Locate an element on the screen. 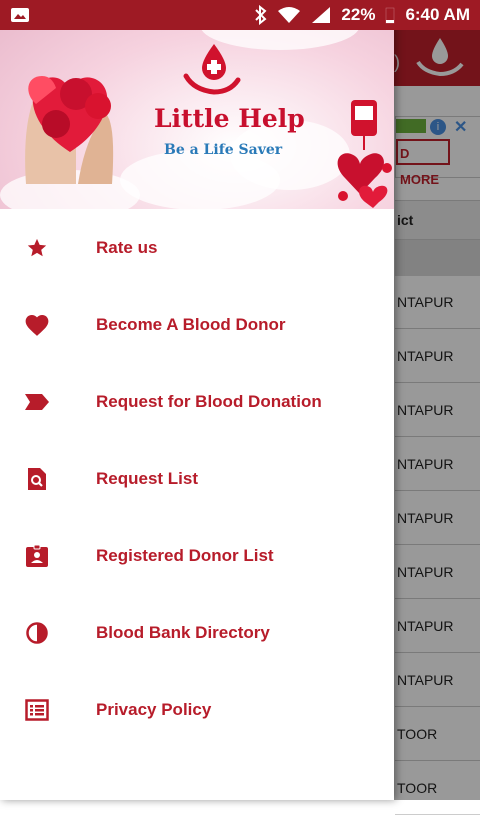 The image size is (480, 815). clock: 6:40 AM is located at coordinates (437, 14).